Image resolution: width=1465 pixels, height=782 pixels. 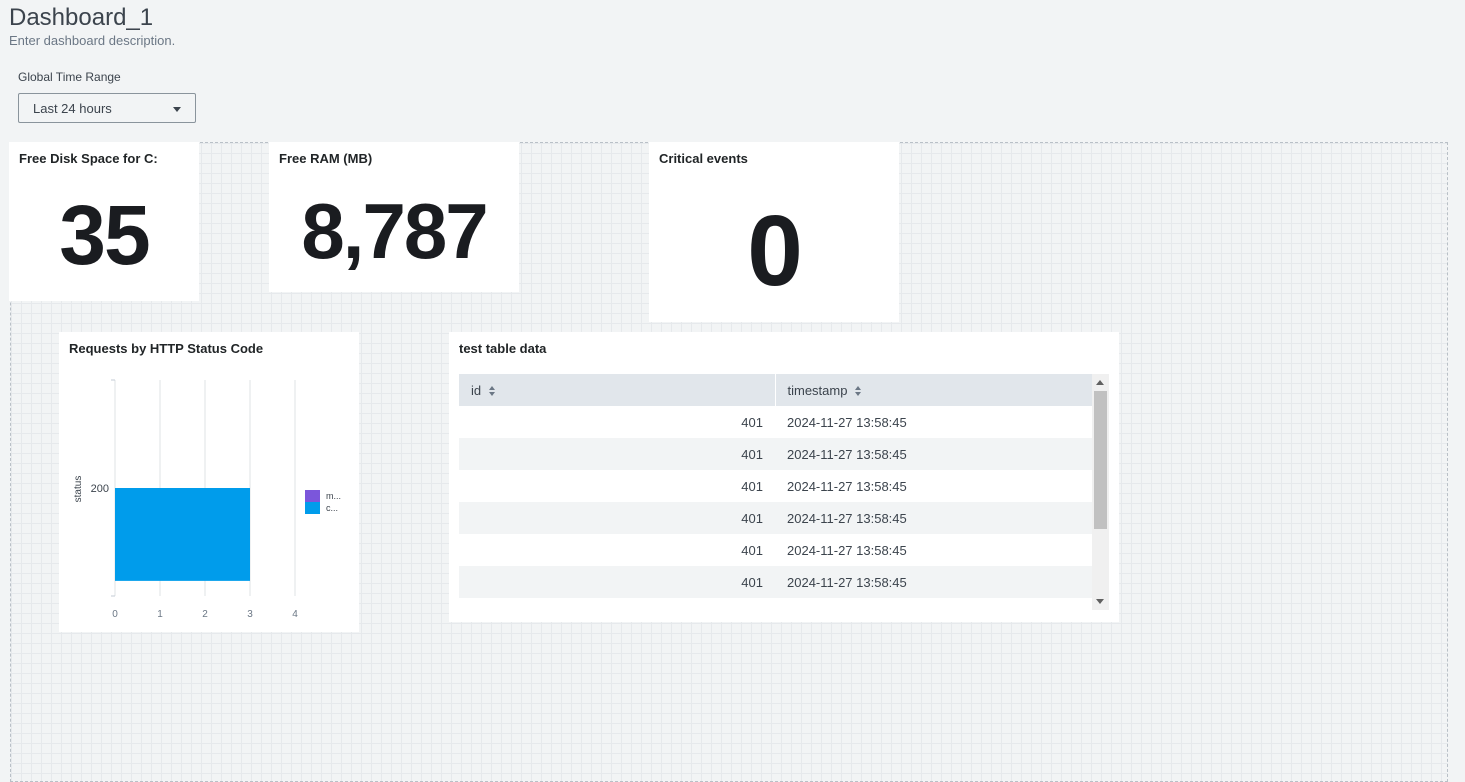 I want to click on table-header-row: id timestamp, so click(x=775, y=390).